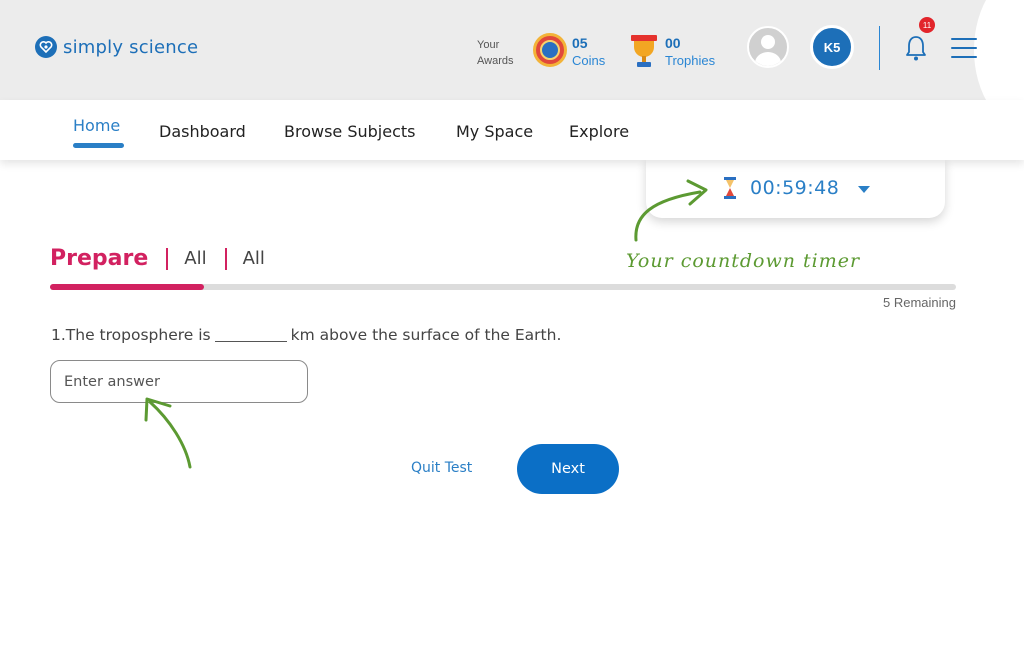 This screenshot has width=1024, height=661. Describe the element at coordinates (568, 469) in the screenshot. I see `next-button: Next` at that location.